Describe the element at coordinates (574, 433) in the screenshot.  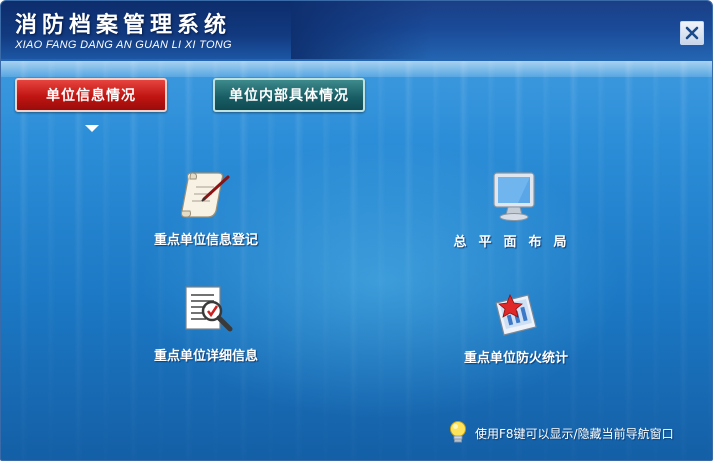
I see `hint-text: 使用F8键可以显示/隐藏当前导航窗口` at that location.